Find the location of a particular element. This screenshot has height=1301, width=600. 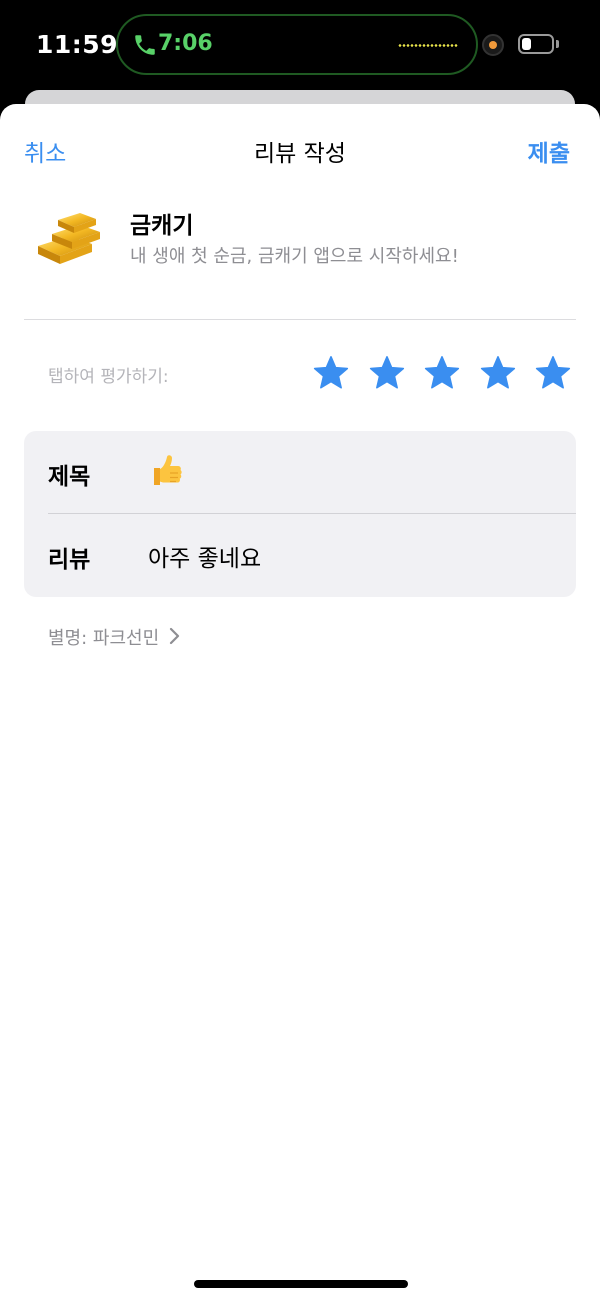

call-duration: 7:06 is located at coordinates (185, 43).